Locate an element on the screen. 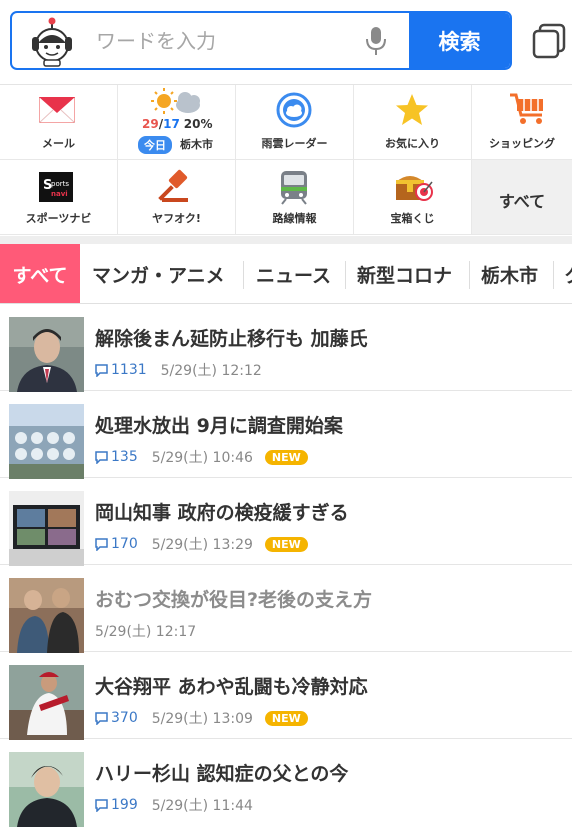 The image size is (572, 832). news-item: 岡山知事 政府の検疫緩すぎる 170 5/29(土) 13:29 NEW is located at coordinates (286, 522).